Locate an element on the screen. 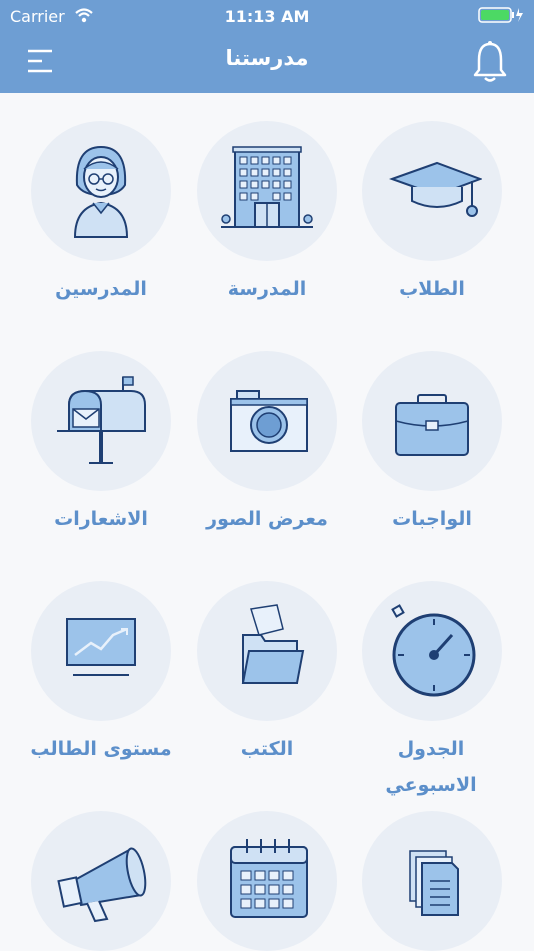 This screenshot has width=534, height=951. tile-label: مستوى الطالب is located at coordinates (101, 749).